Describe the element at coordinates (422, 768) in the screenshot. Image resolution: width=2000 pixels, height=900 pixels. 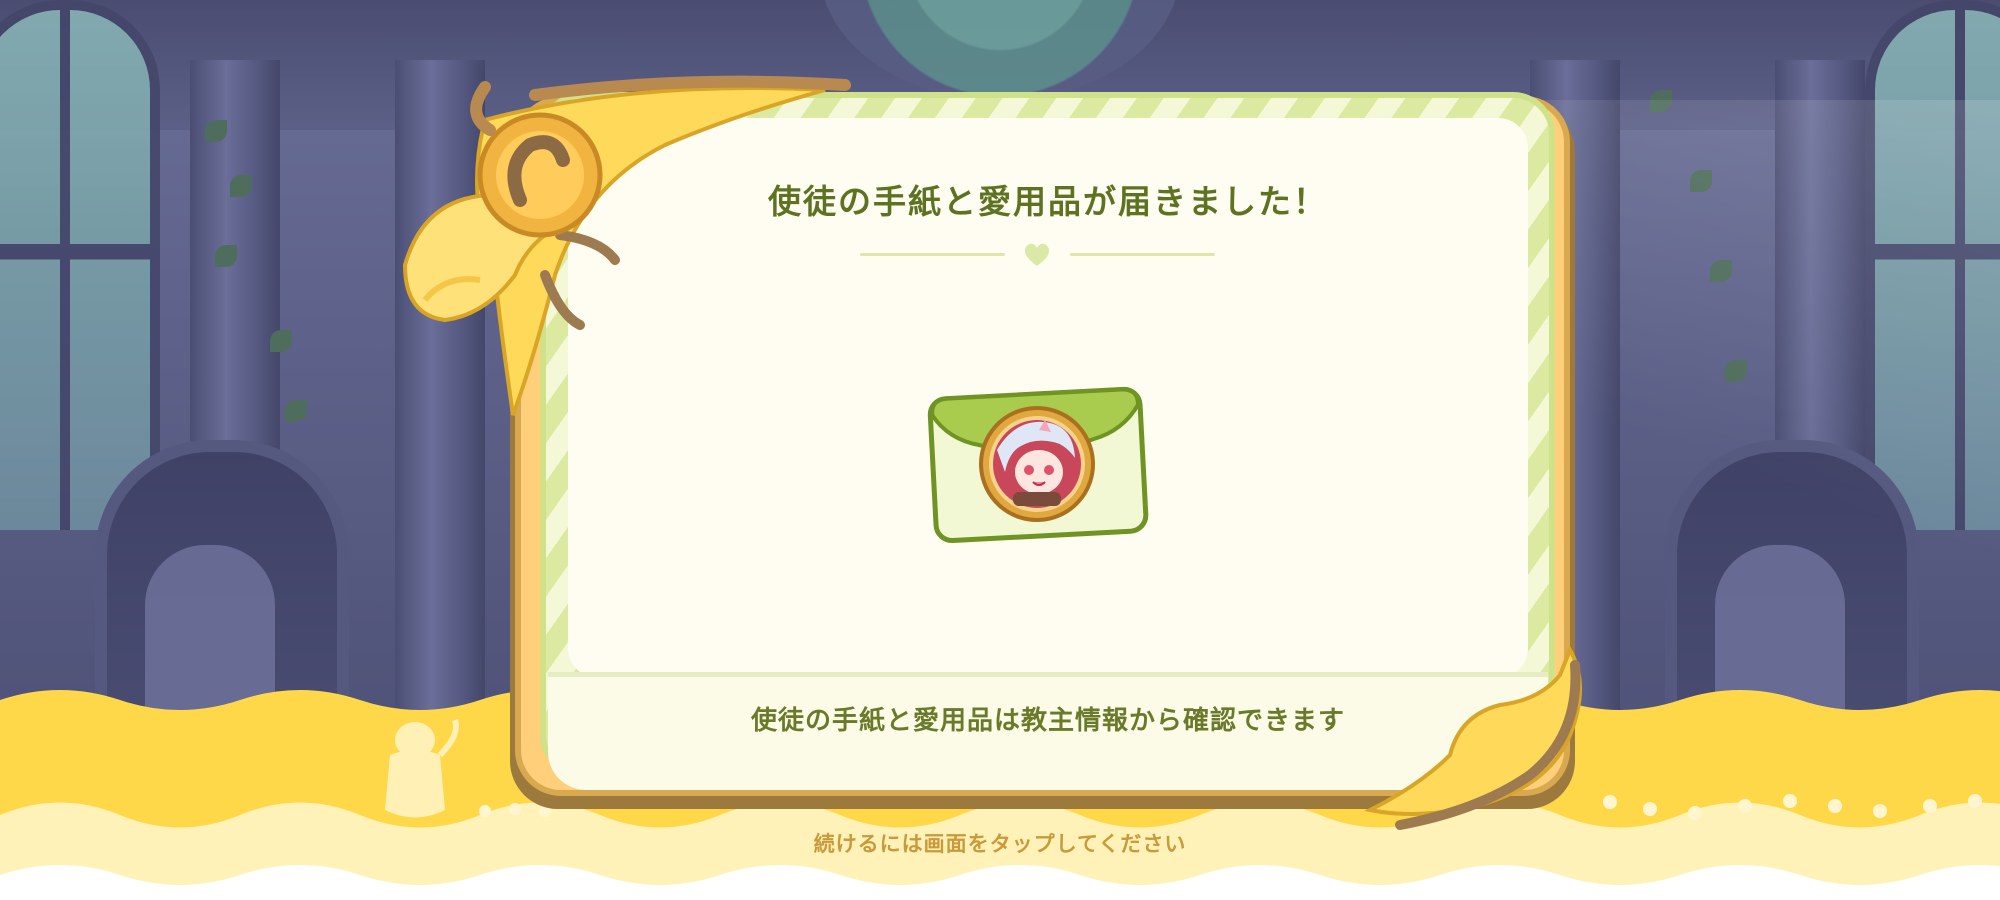
I see `mascot-silhouette-icon` at that location.